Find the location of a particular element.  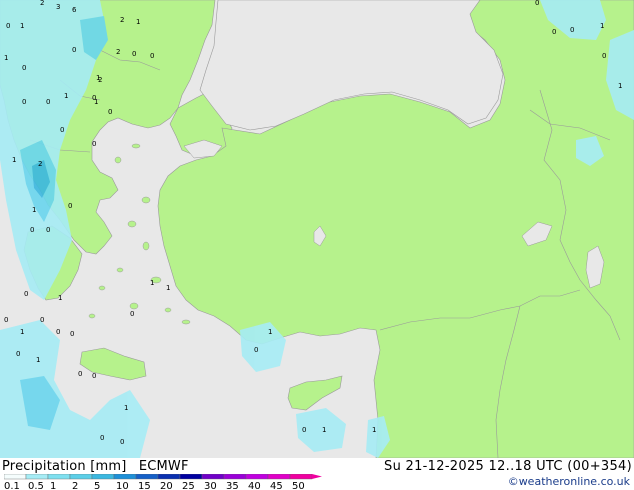

scale-label: 15 is located at coordinates (144, 485).